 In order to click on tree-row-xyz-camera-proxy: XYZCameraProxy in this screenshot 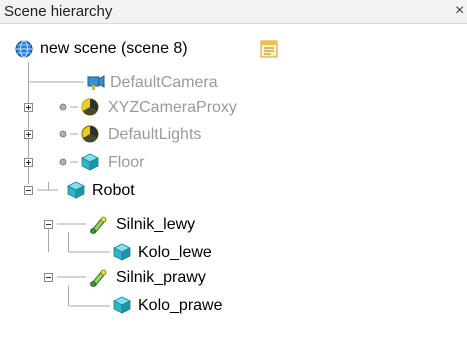, I will do `click(233, 108)`.